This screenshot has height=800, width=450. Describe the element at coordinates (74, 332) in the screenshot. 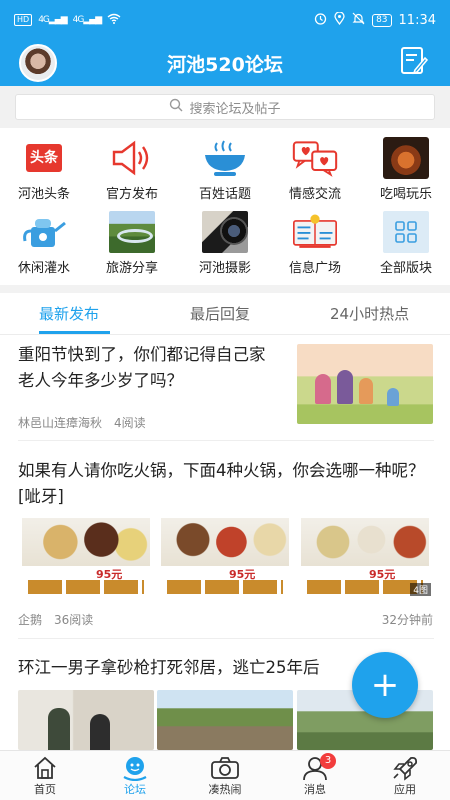

I see `active-tab-indicator` at that location.